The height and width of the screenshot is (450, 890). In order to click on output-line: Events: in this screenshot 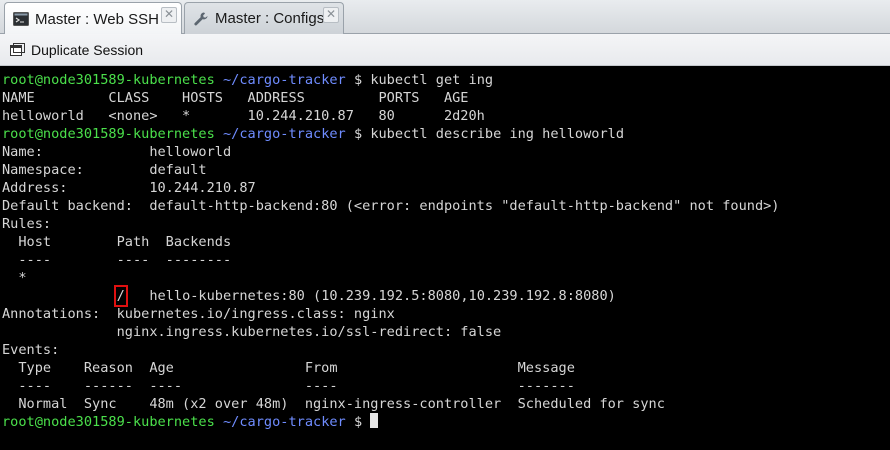, I will do `click(31, 350)`.